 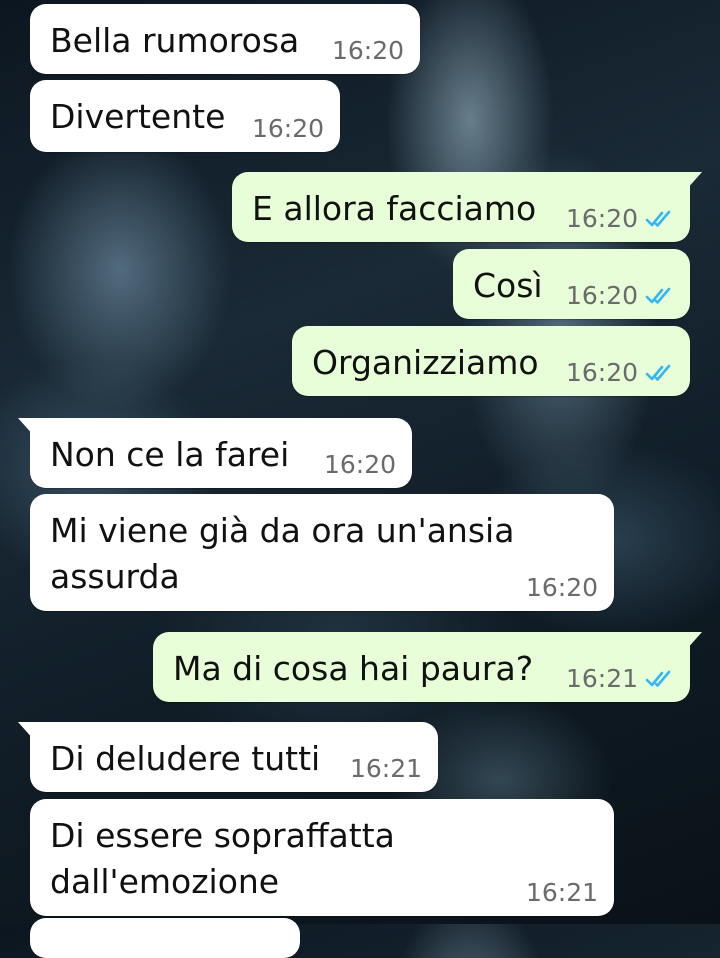 What do you see at coordinates (353, 668) in the screenshot?
I see `message-text: Ma di cosa hai paura?` at bounding box center [353, 668].